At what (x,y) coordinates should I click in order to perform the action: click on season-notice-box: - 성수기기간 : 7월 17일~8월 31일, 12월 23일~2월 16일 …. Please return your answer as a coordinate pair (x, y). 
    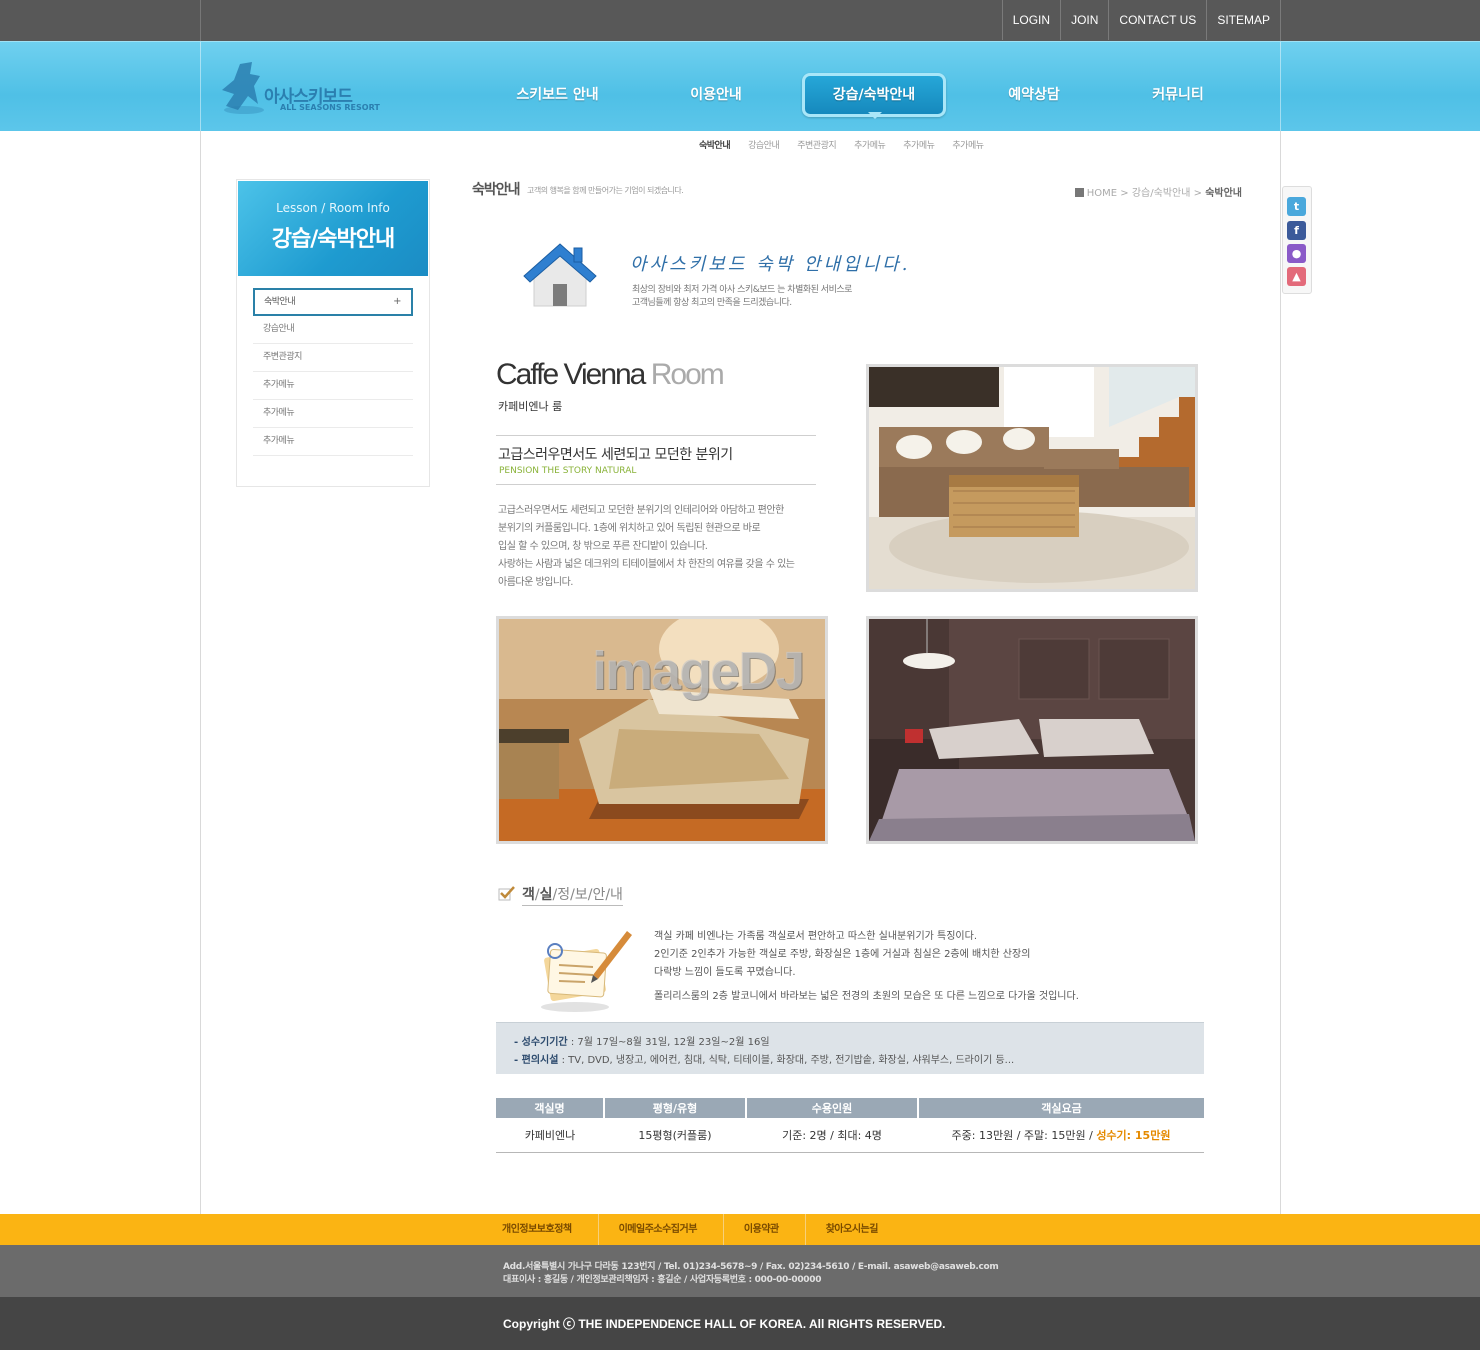
    Looking at the image, I should click on (850, 1048).